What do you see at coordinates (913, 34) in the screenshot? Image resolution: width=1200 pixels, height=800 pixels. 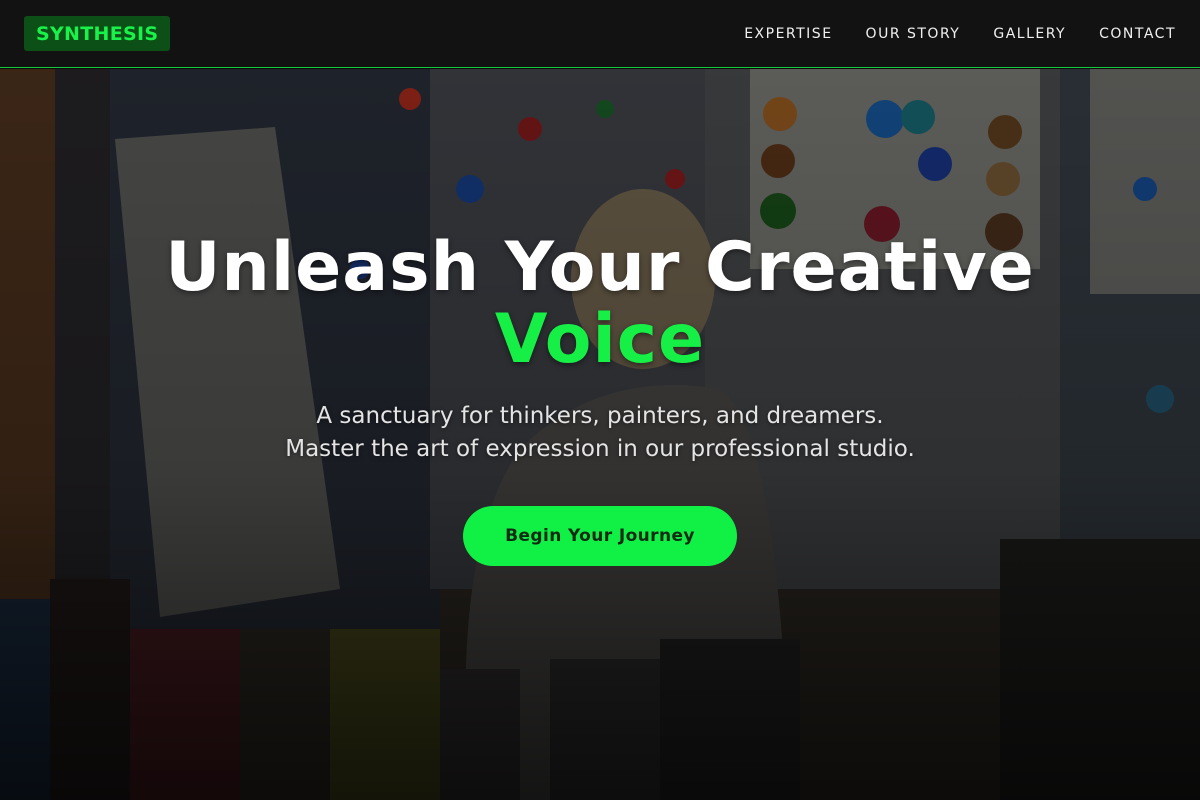 I see `nav-link-our-story: OUR STORY` at bounding box center [913, 34].